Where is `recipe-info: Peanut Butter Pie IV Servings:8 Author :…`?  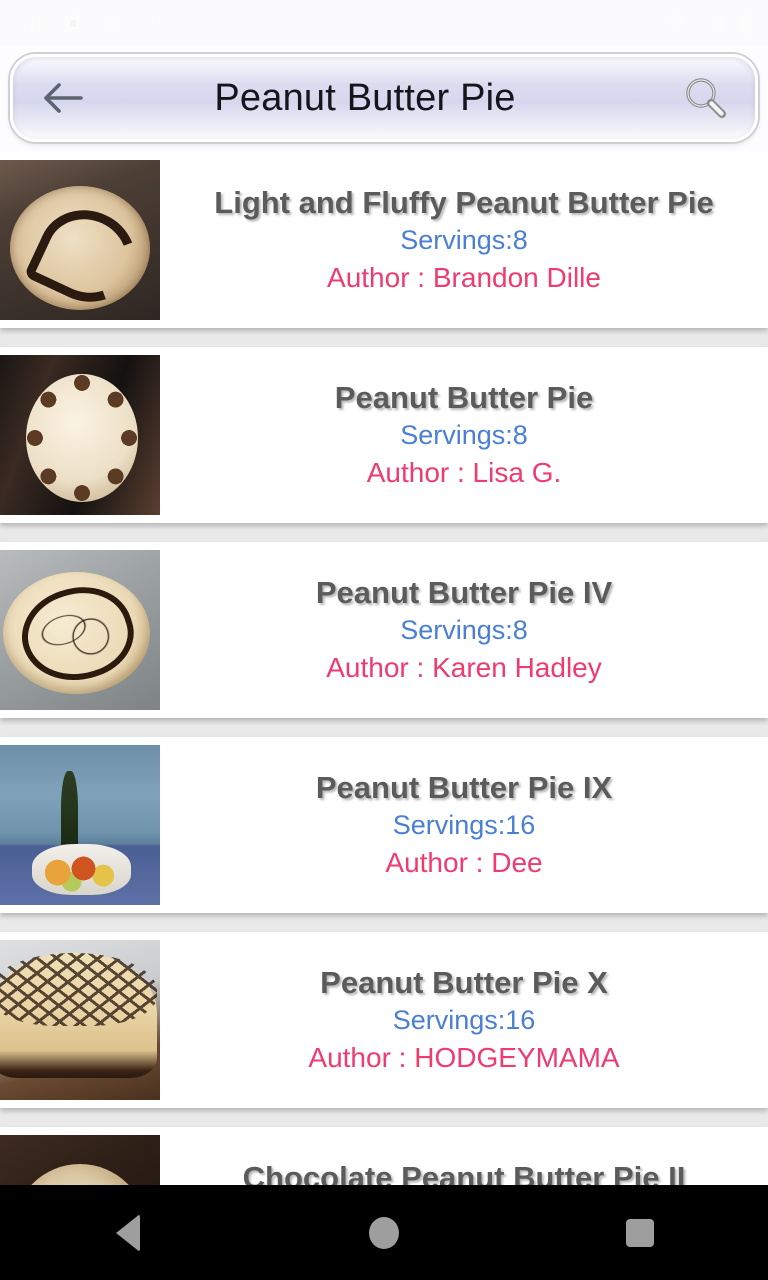 recipe-info: Peanut Butter Pie IV Servings:8 Author :… is located at coordinates (464, 630).